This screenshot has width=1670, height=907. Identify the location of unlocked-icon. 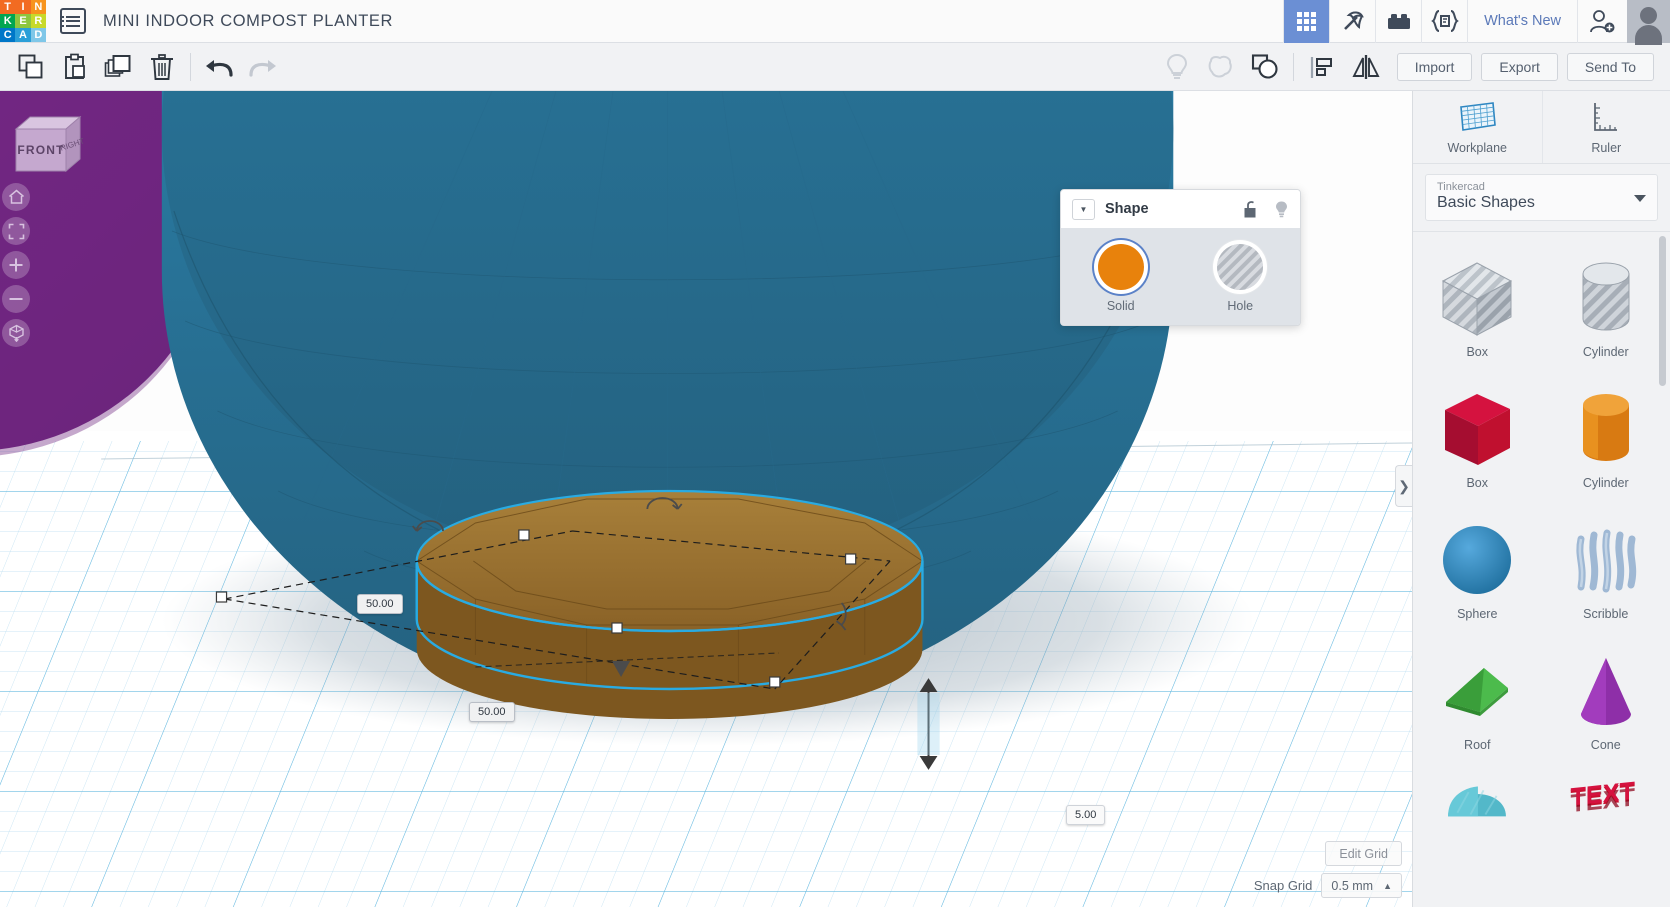
(1251, 209).